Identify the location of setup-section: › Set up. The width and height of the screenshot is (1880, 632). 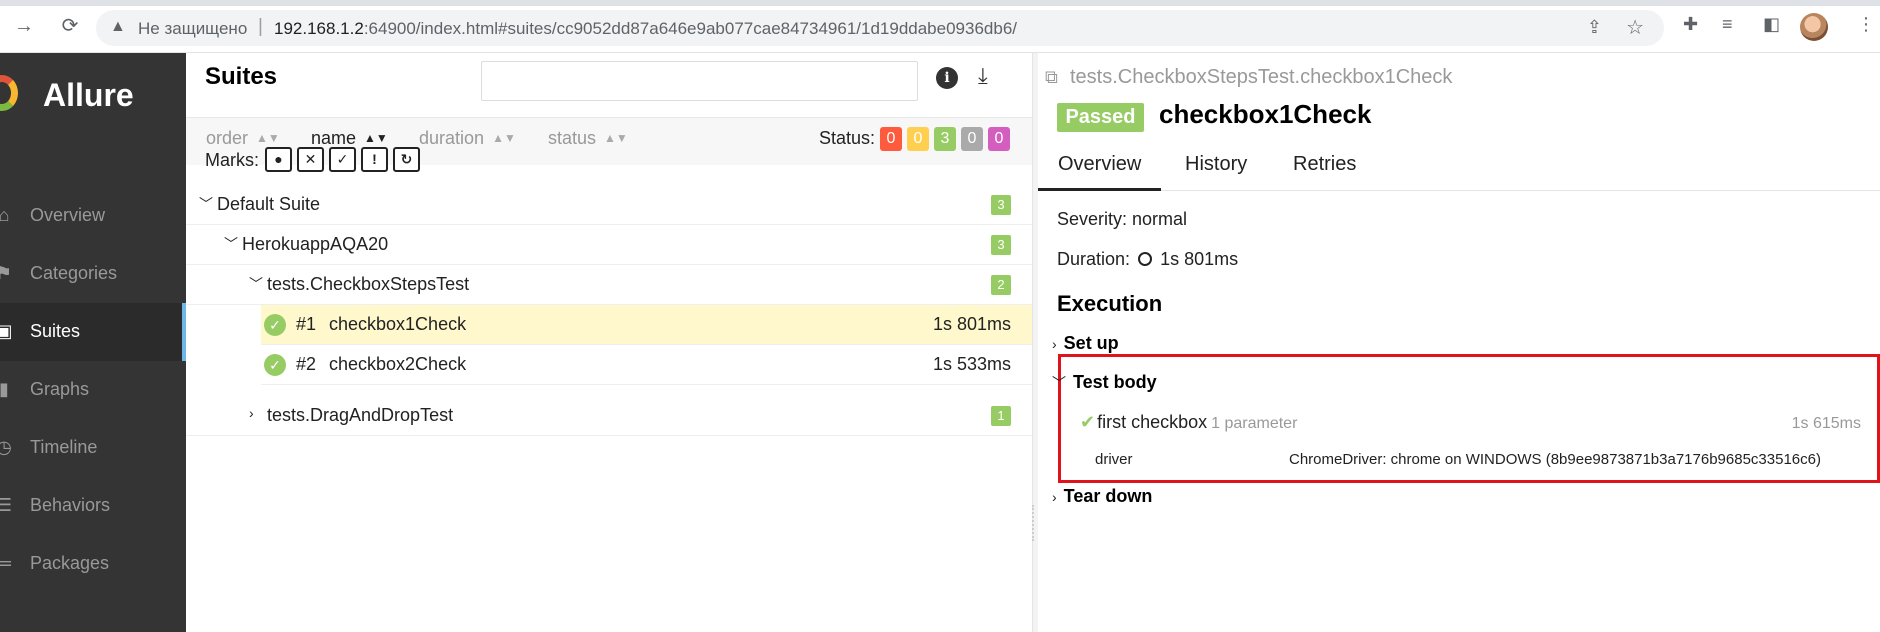
(1085, 343).